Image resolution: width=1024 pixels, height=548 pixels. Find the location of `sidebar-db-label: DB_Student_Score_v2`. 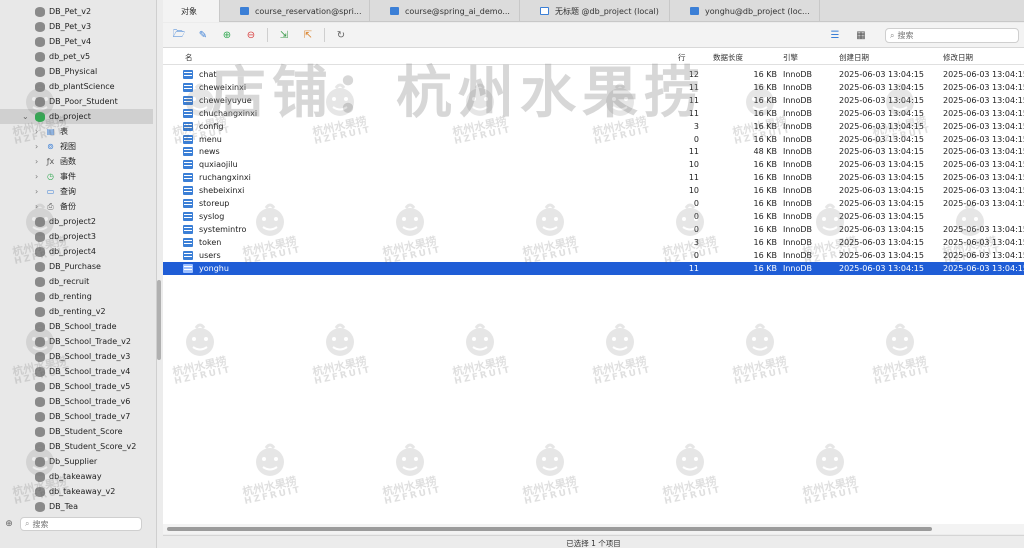

sidebar-db-label: DB_Student_Score_v2 is located at coordinates (93, 446).